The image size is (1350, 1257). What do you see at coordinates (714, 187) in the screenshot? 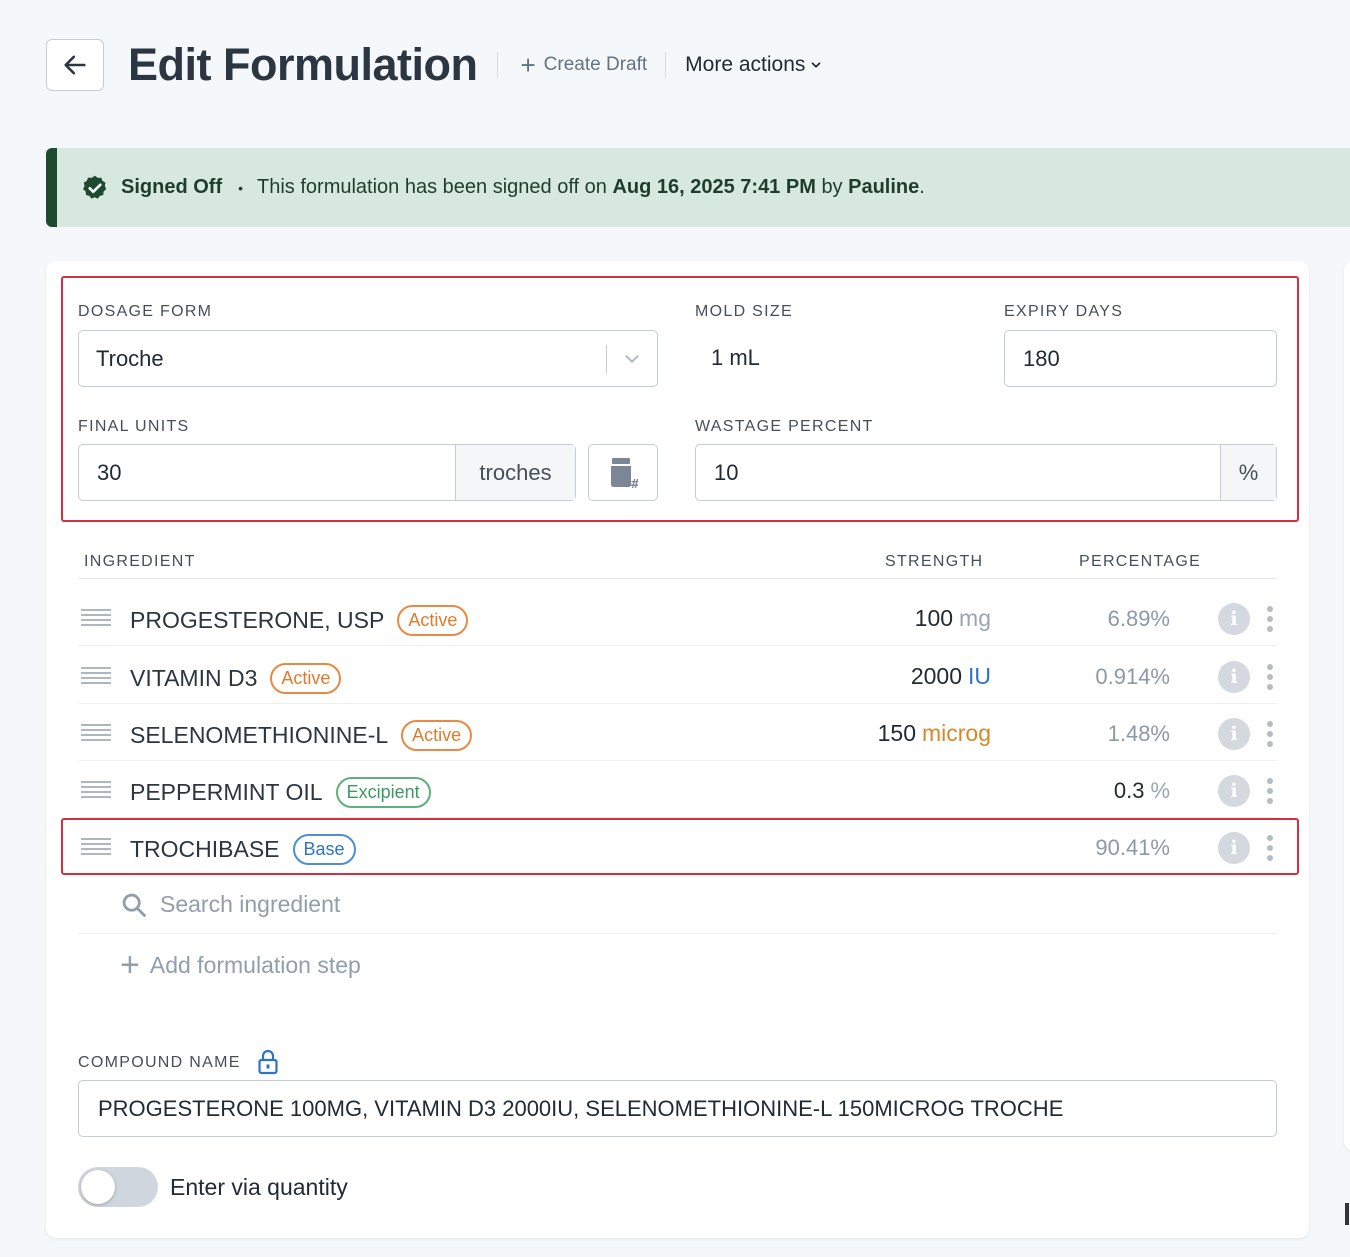
I see `signed-off-date: Aug 16, 2025 7:41 PM` at bounding box center [714, 187].